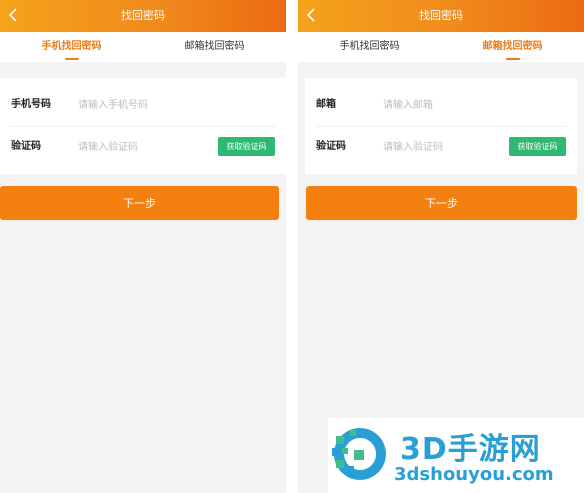 The image size is (584, 493). I want to click on site-logo-icon, so click(359, 454).